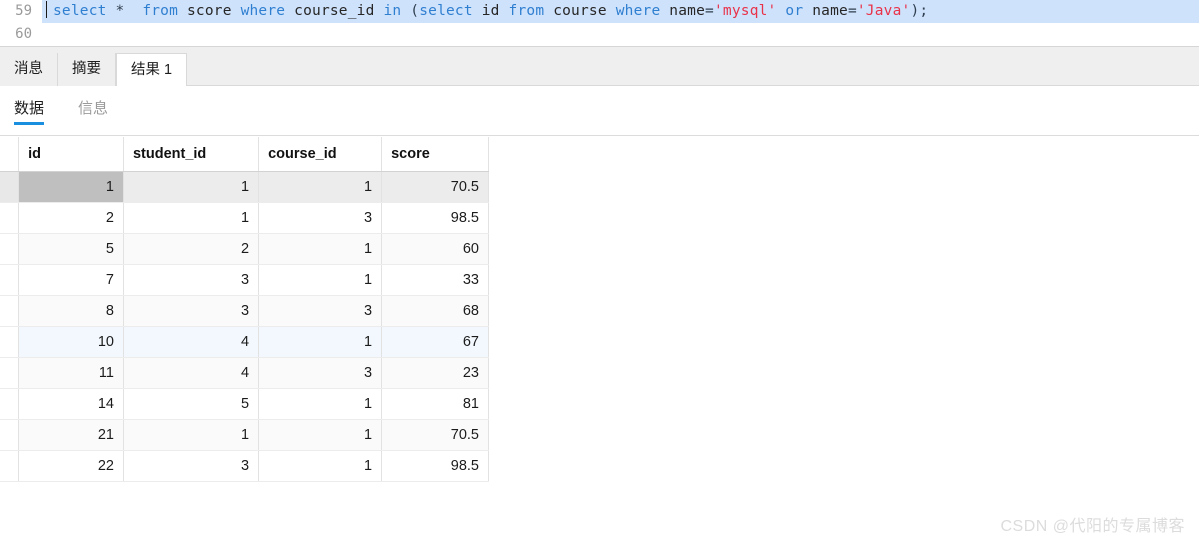 Image resolution: width=1199 pixels, height=544 pixels. I want to click on cell-id: 22, so click(71, 466).